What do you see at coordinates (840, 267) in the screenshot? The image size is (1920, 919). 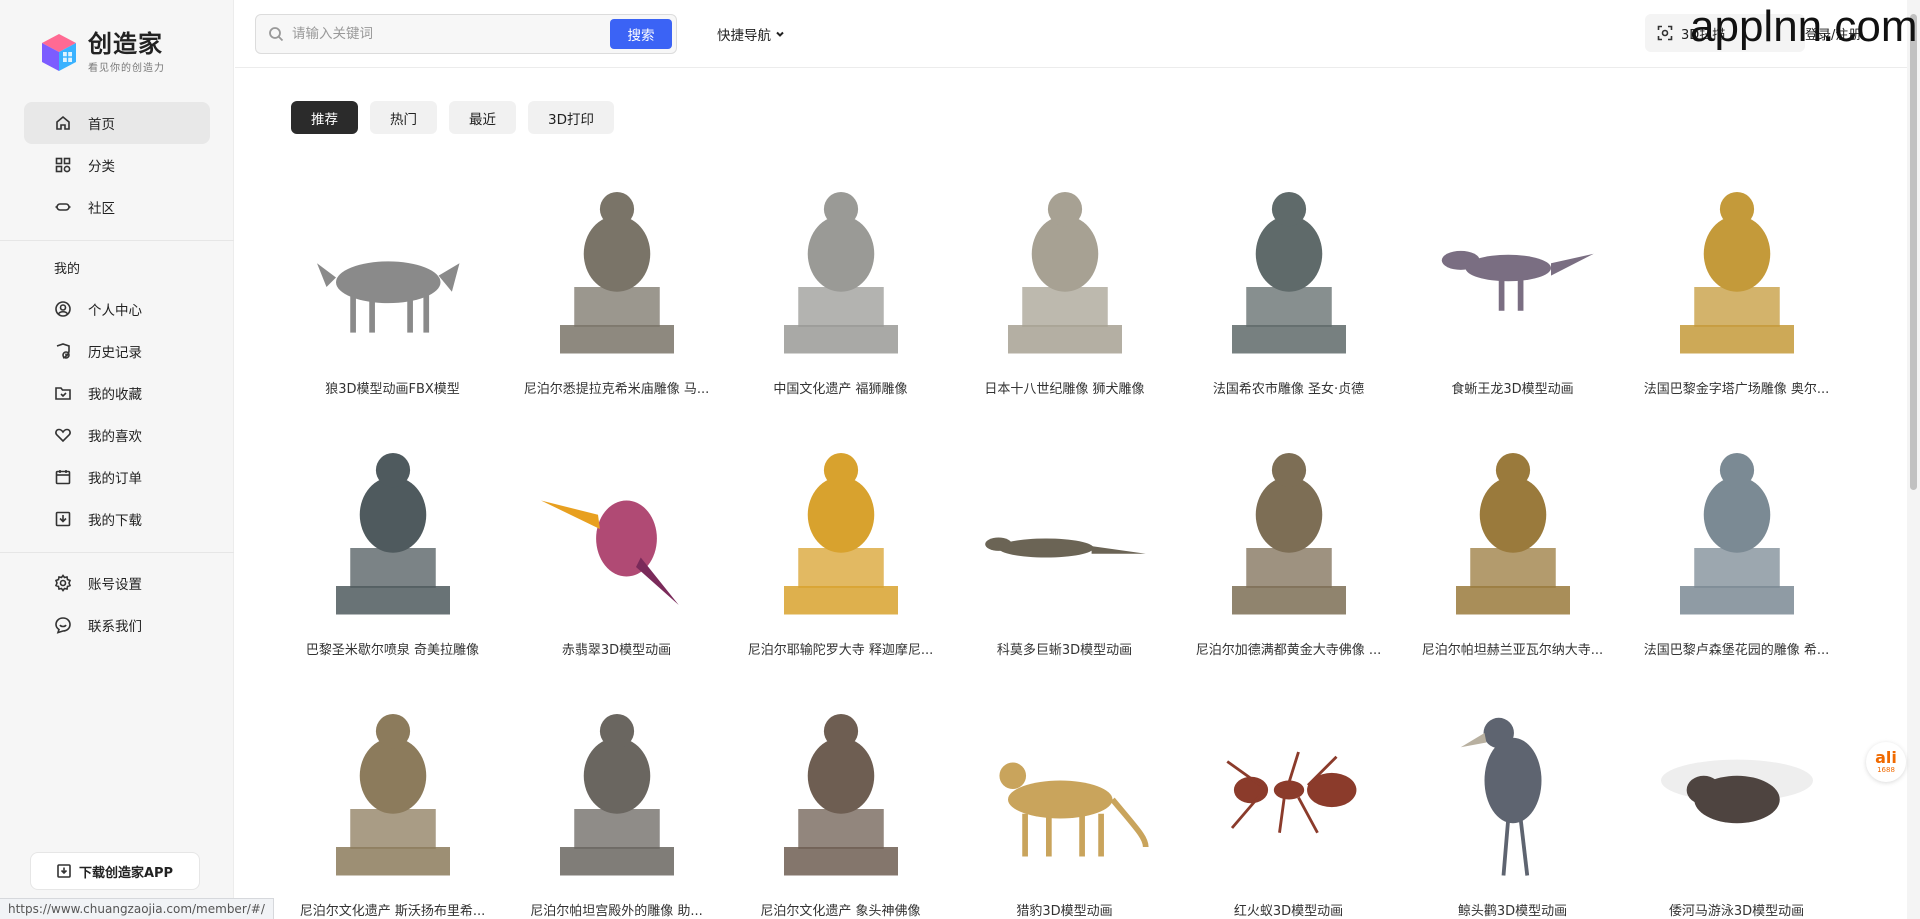 I see `lion-pedestal-icon` at bounding box center [840, 267].